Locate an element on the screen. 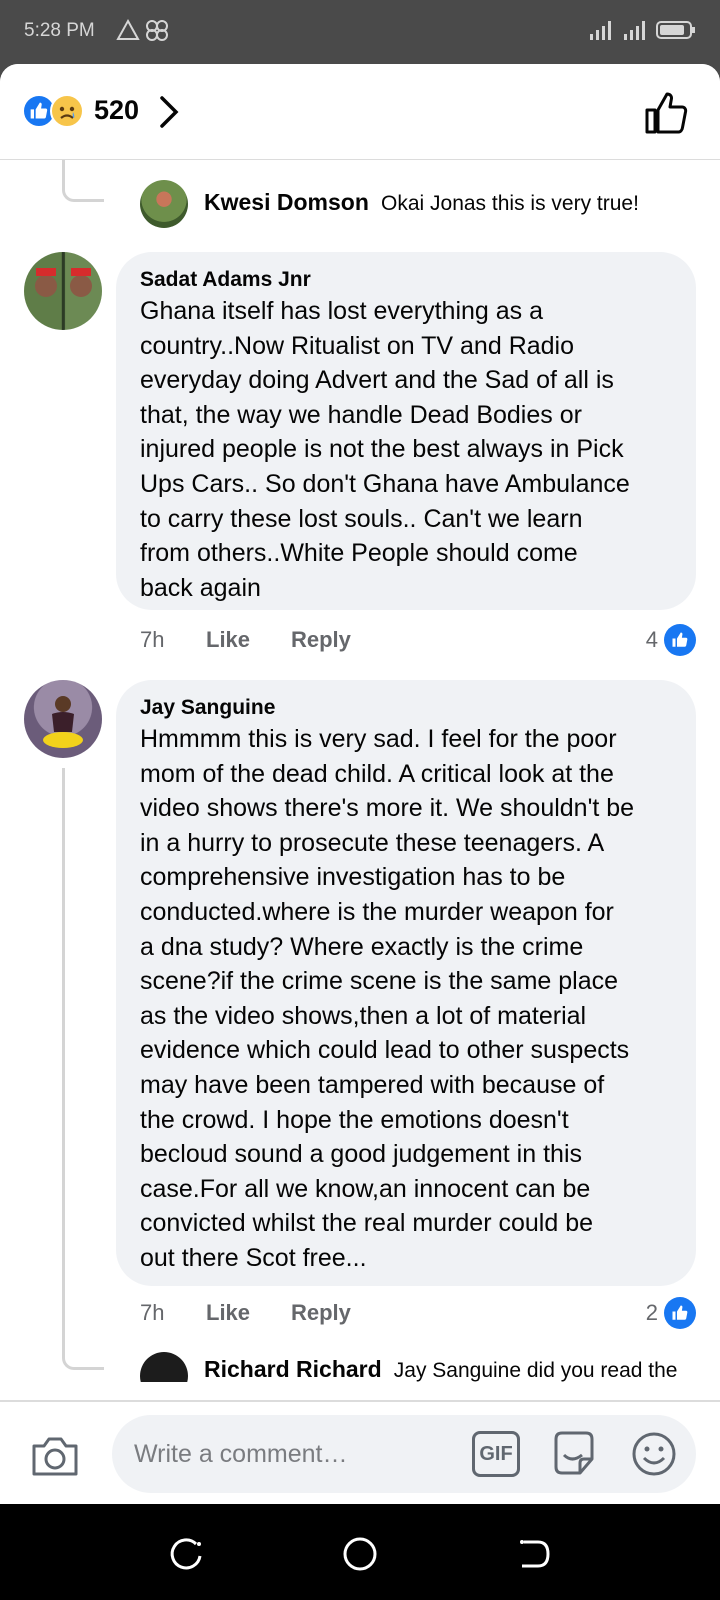 The image size is (720, 1600). gif-button: GIF is located at coordinates (496, 1454).